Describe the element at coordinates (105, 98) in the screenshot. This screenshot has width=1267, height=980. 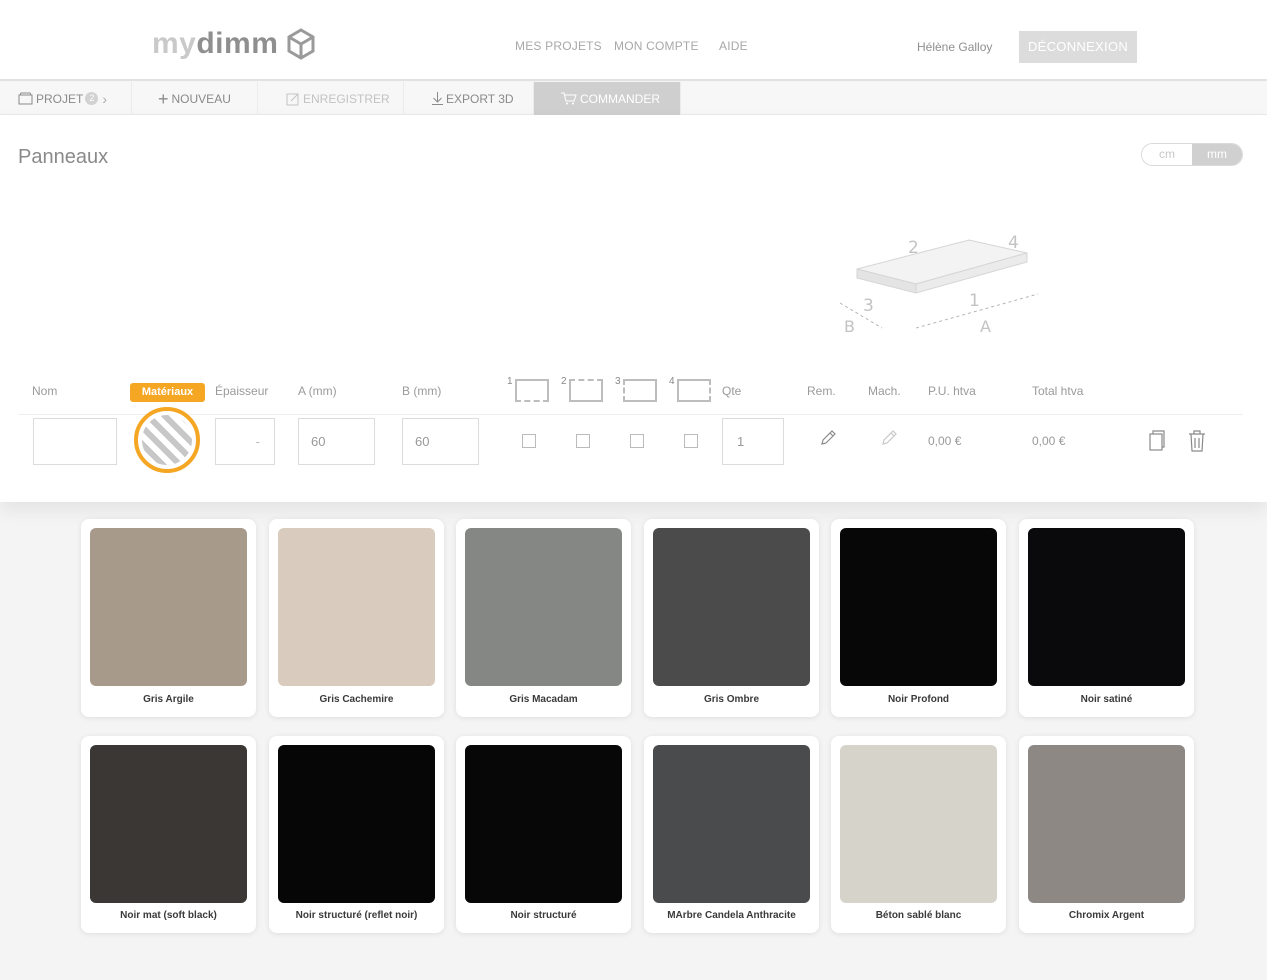
I see `chevron-right-icon: ›` at that location.